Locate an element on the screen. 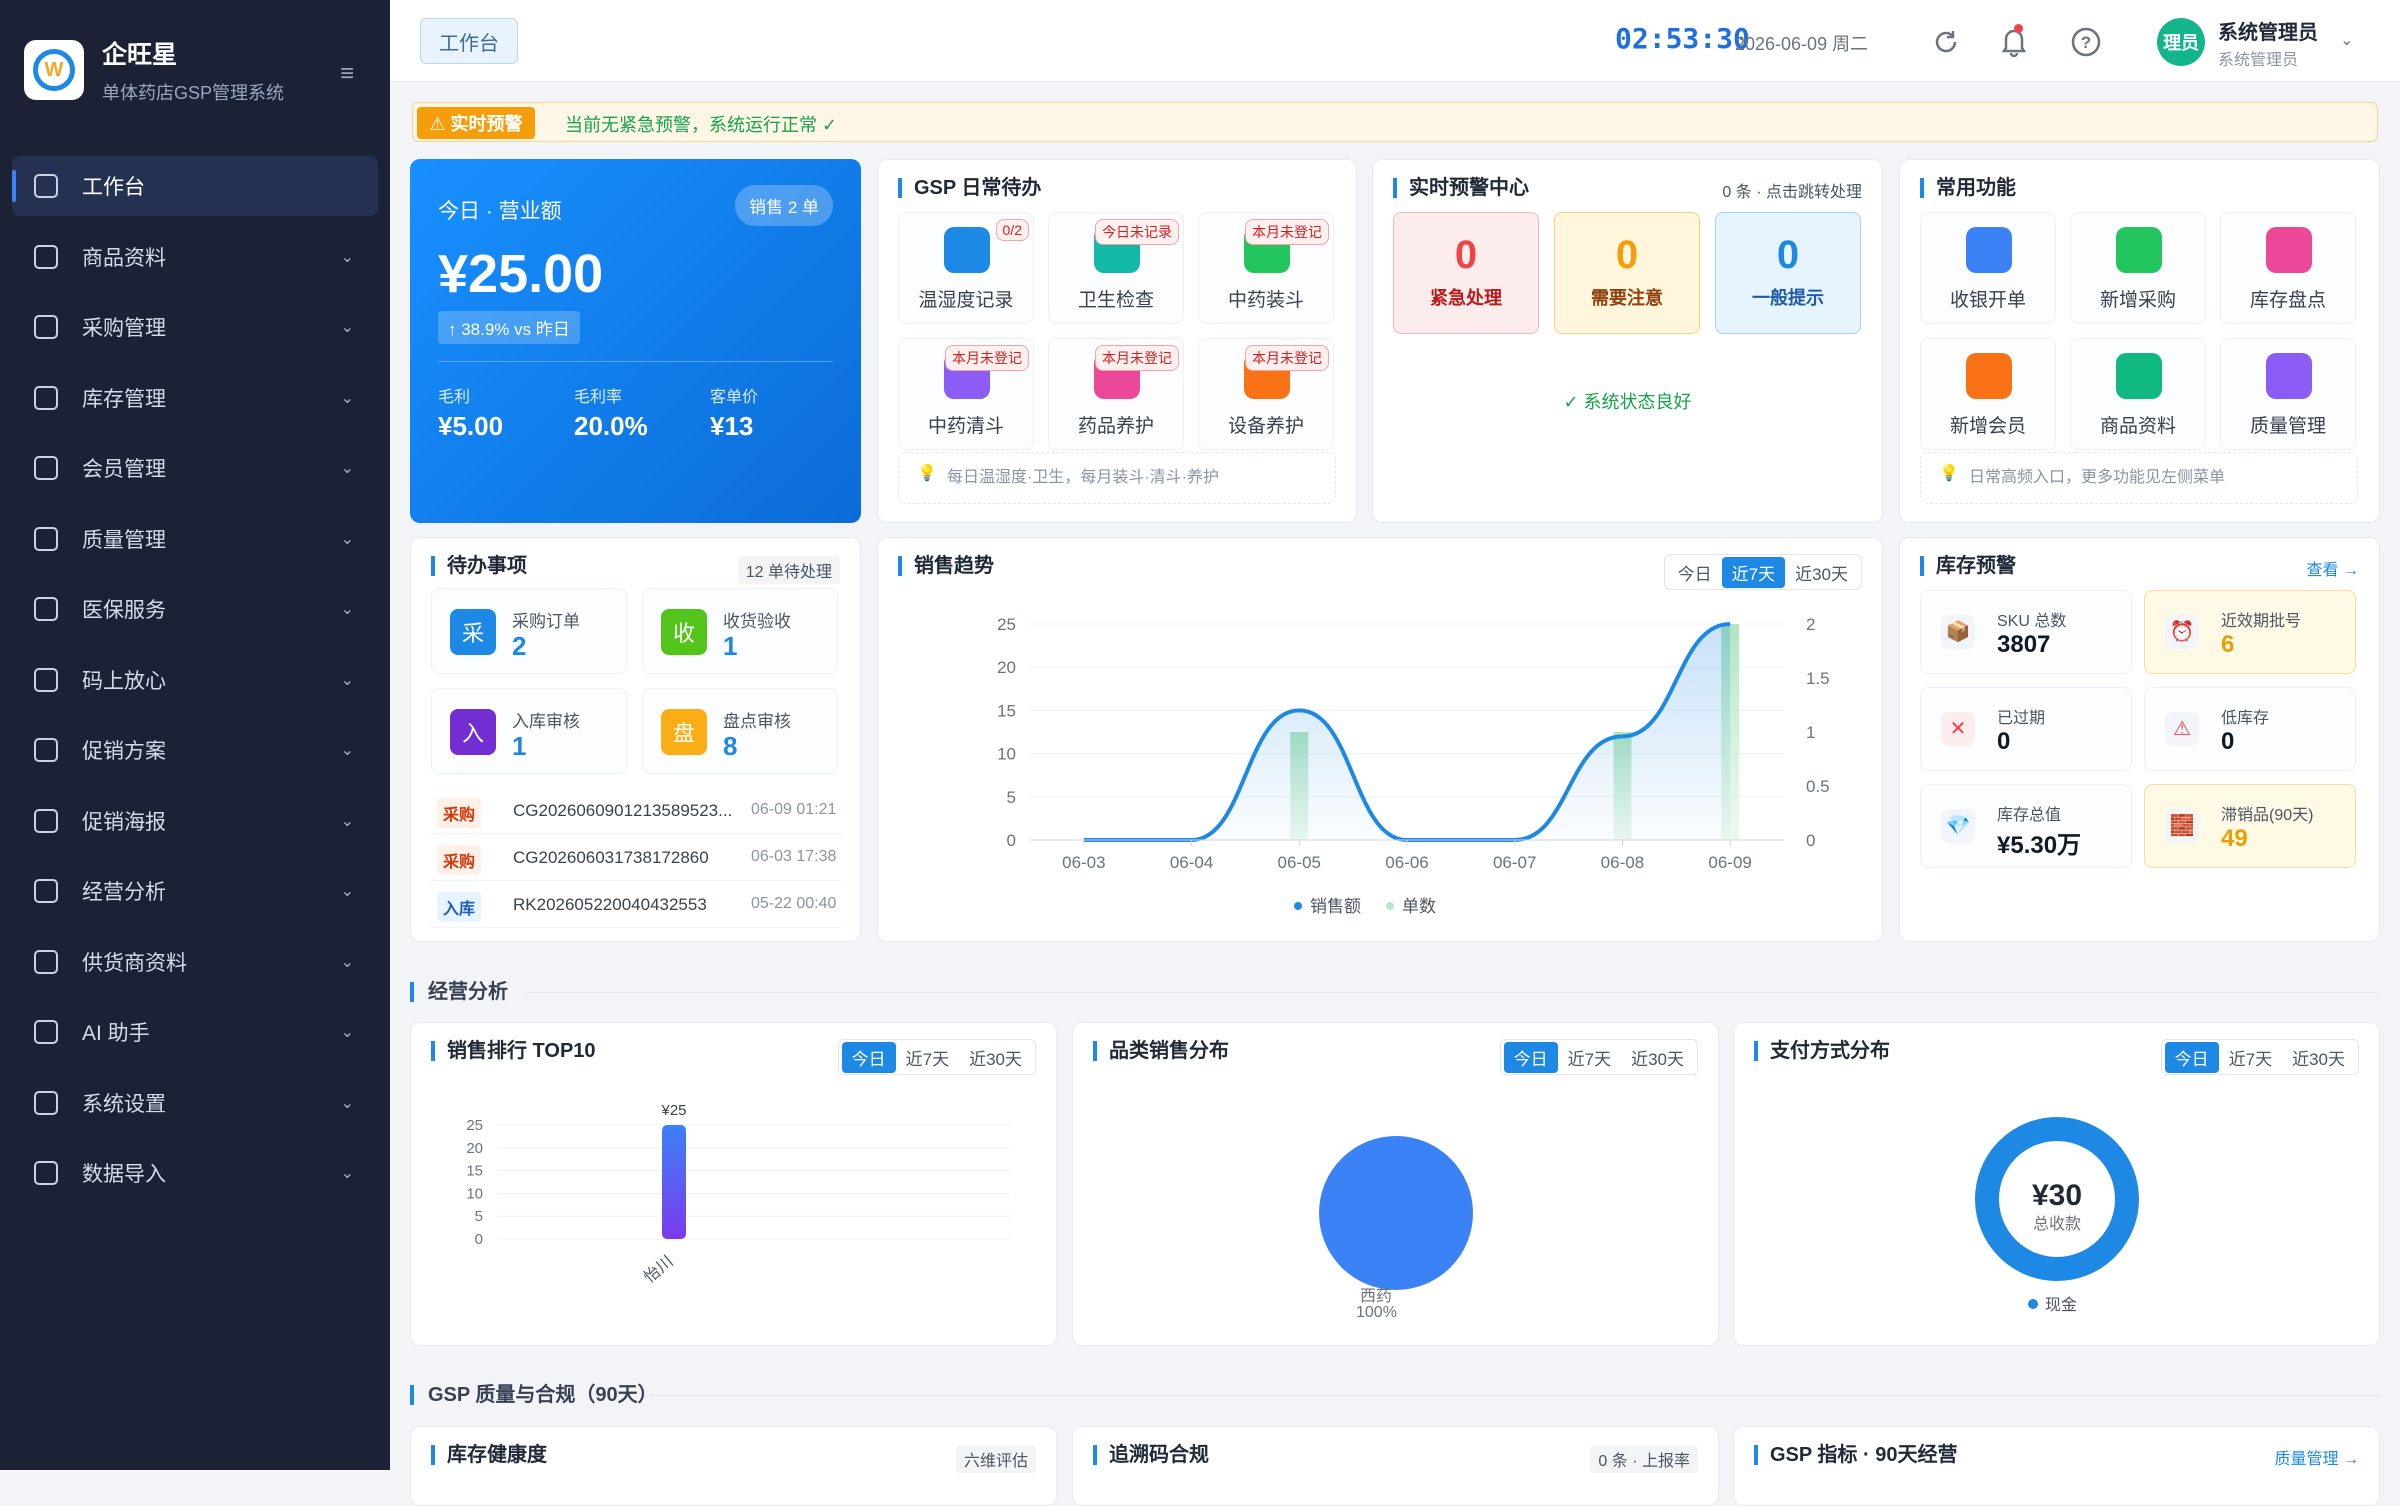 The width and height of the screenshot is (2400, 1506). app-logo: W is located at coordinates (54, 70).